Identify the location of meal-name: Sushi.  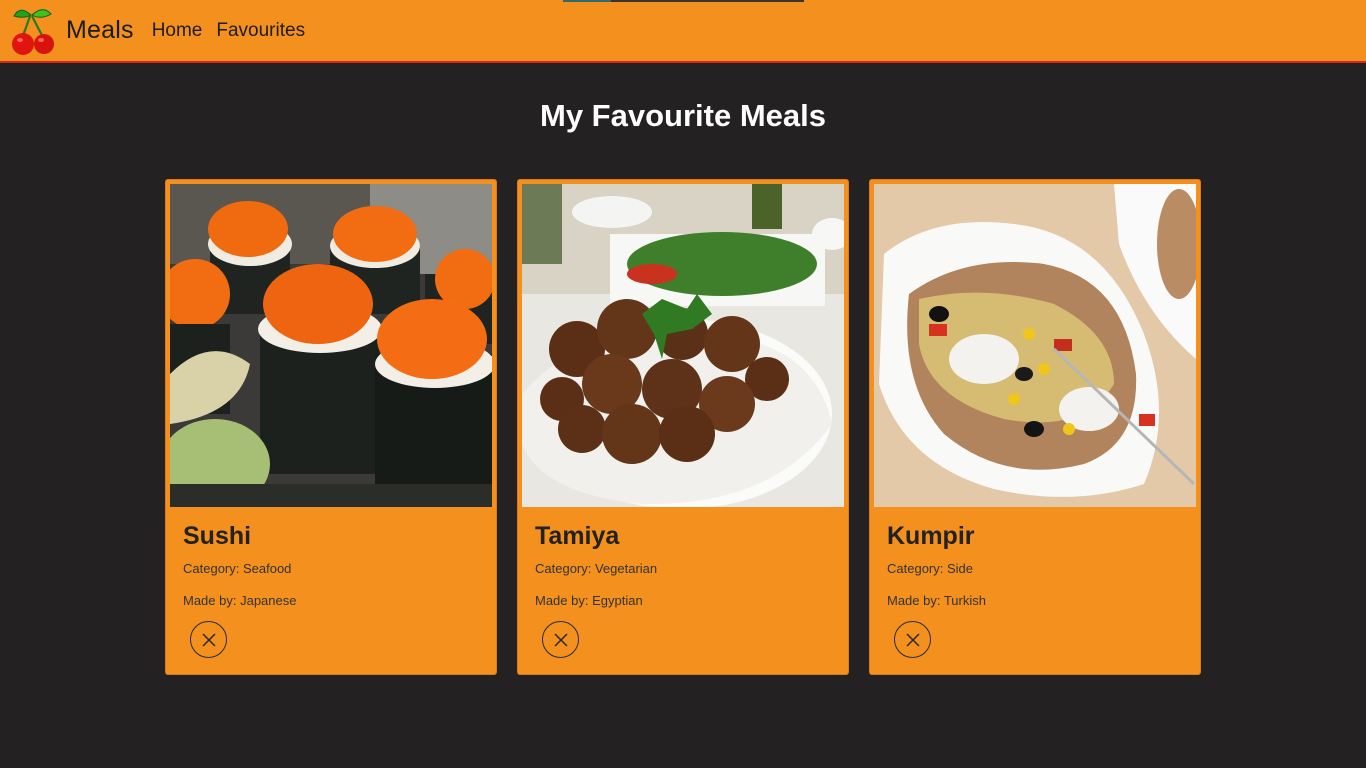
(217, 536).